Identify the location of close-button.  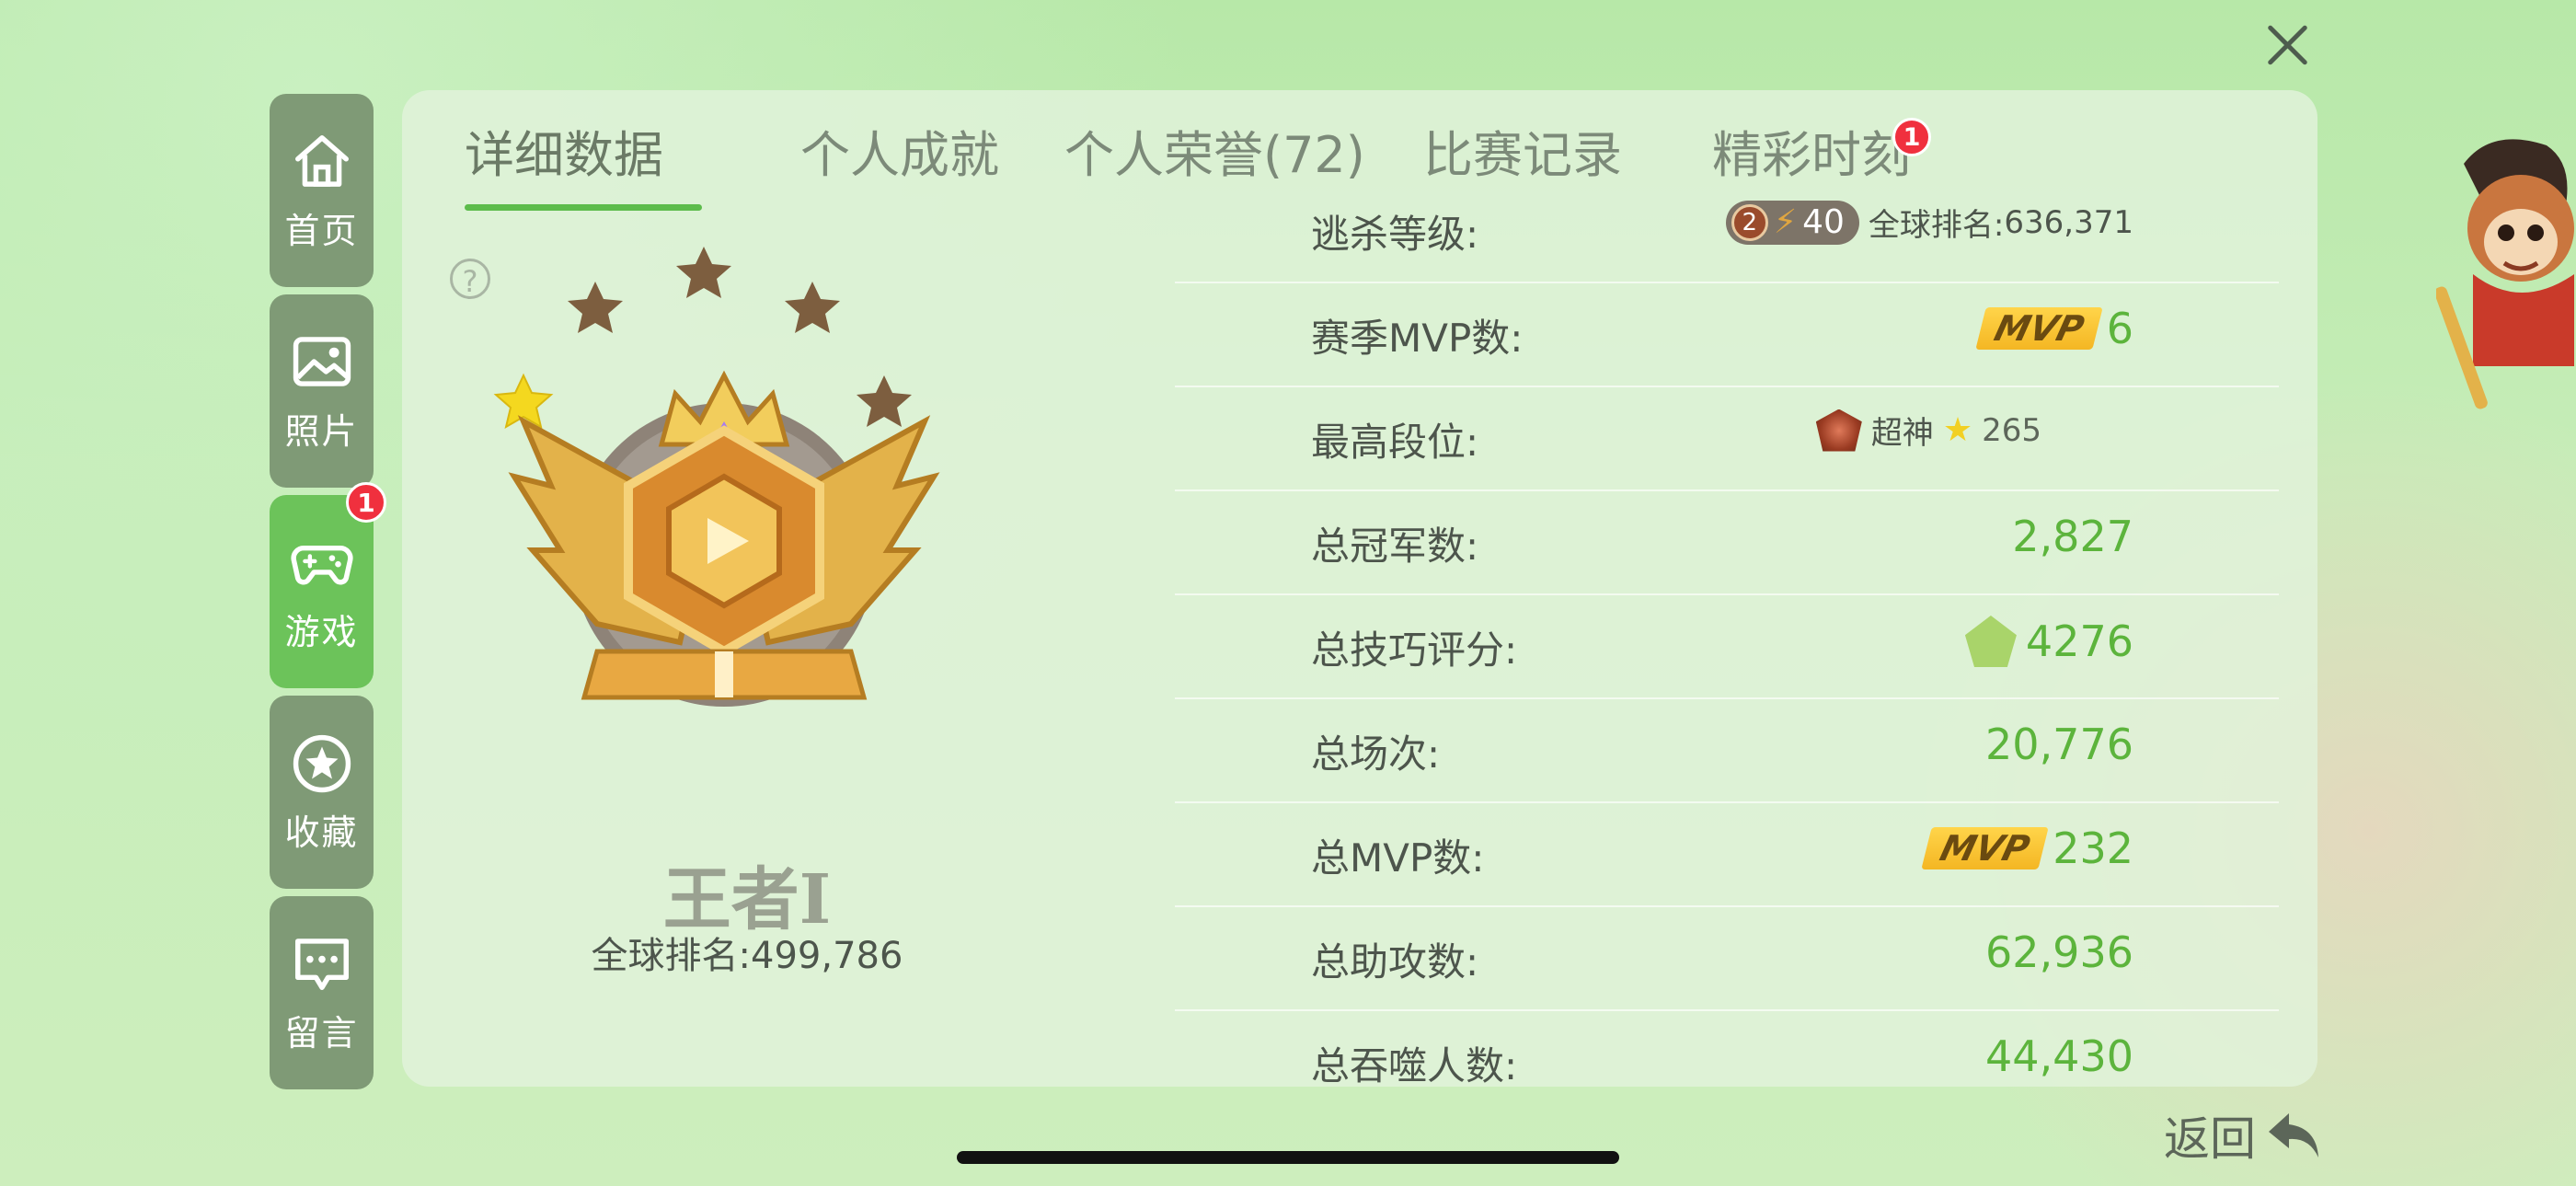
(2288, 45).